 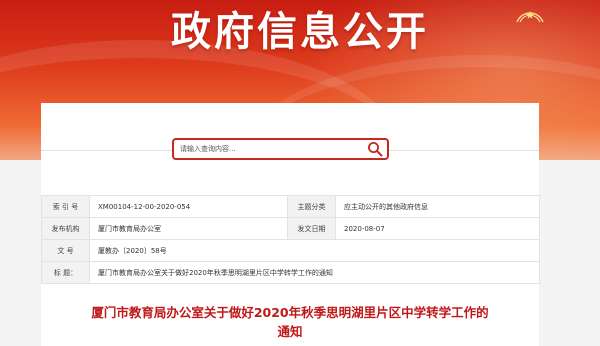 I want to click on label-topic: 主题分类, so click(x=311, y=206).